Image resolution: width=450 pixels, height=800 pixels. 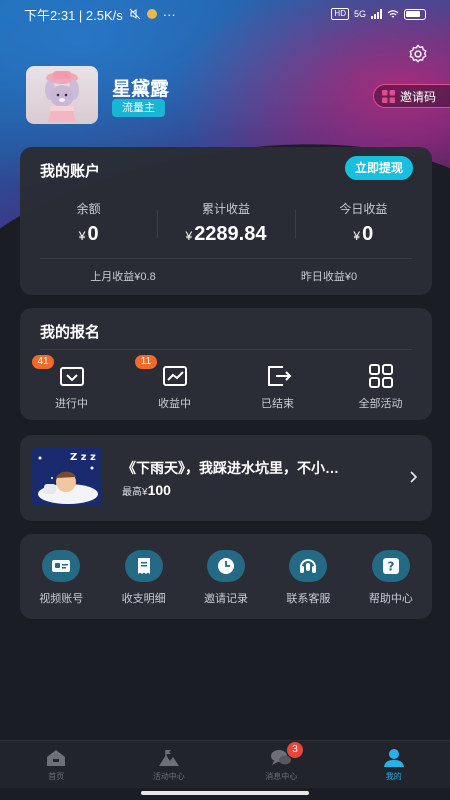 What do you see at coordinates (61, 566) in the screenshot?
I see `id-card-icon` at bounding box center [61, 566].